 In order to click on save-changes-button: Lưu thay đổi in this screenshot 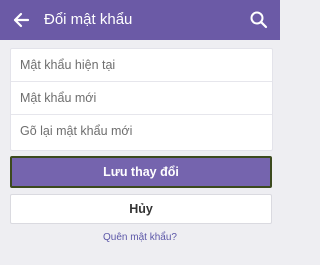, I will do `click(141, 172)`.